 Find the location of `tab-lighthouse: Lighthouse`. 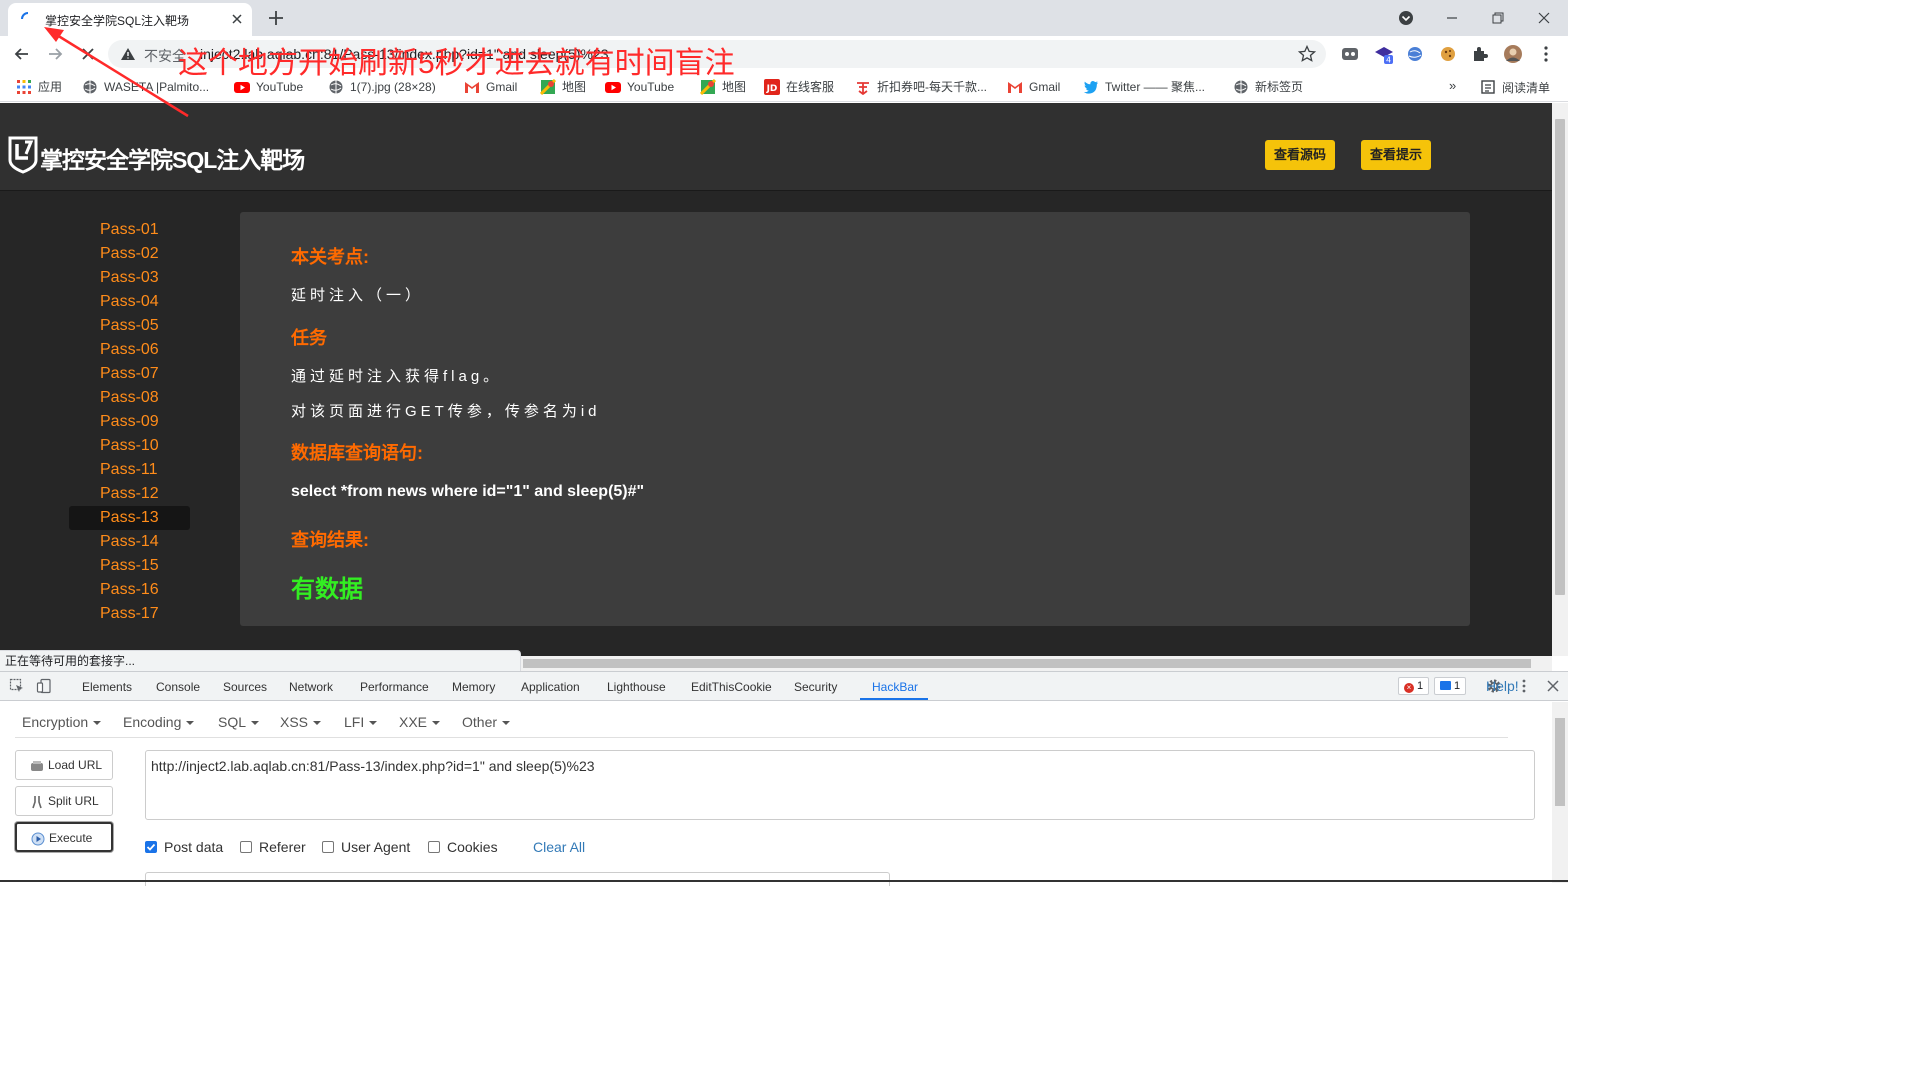

tab-lighthouse: Lighthouse is located at coordinates (636, 687).